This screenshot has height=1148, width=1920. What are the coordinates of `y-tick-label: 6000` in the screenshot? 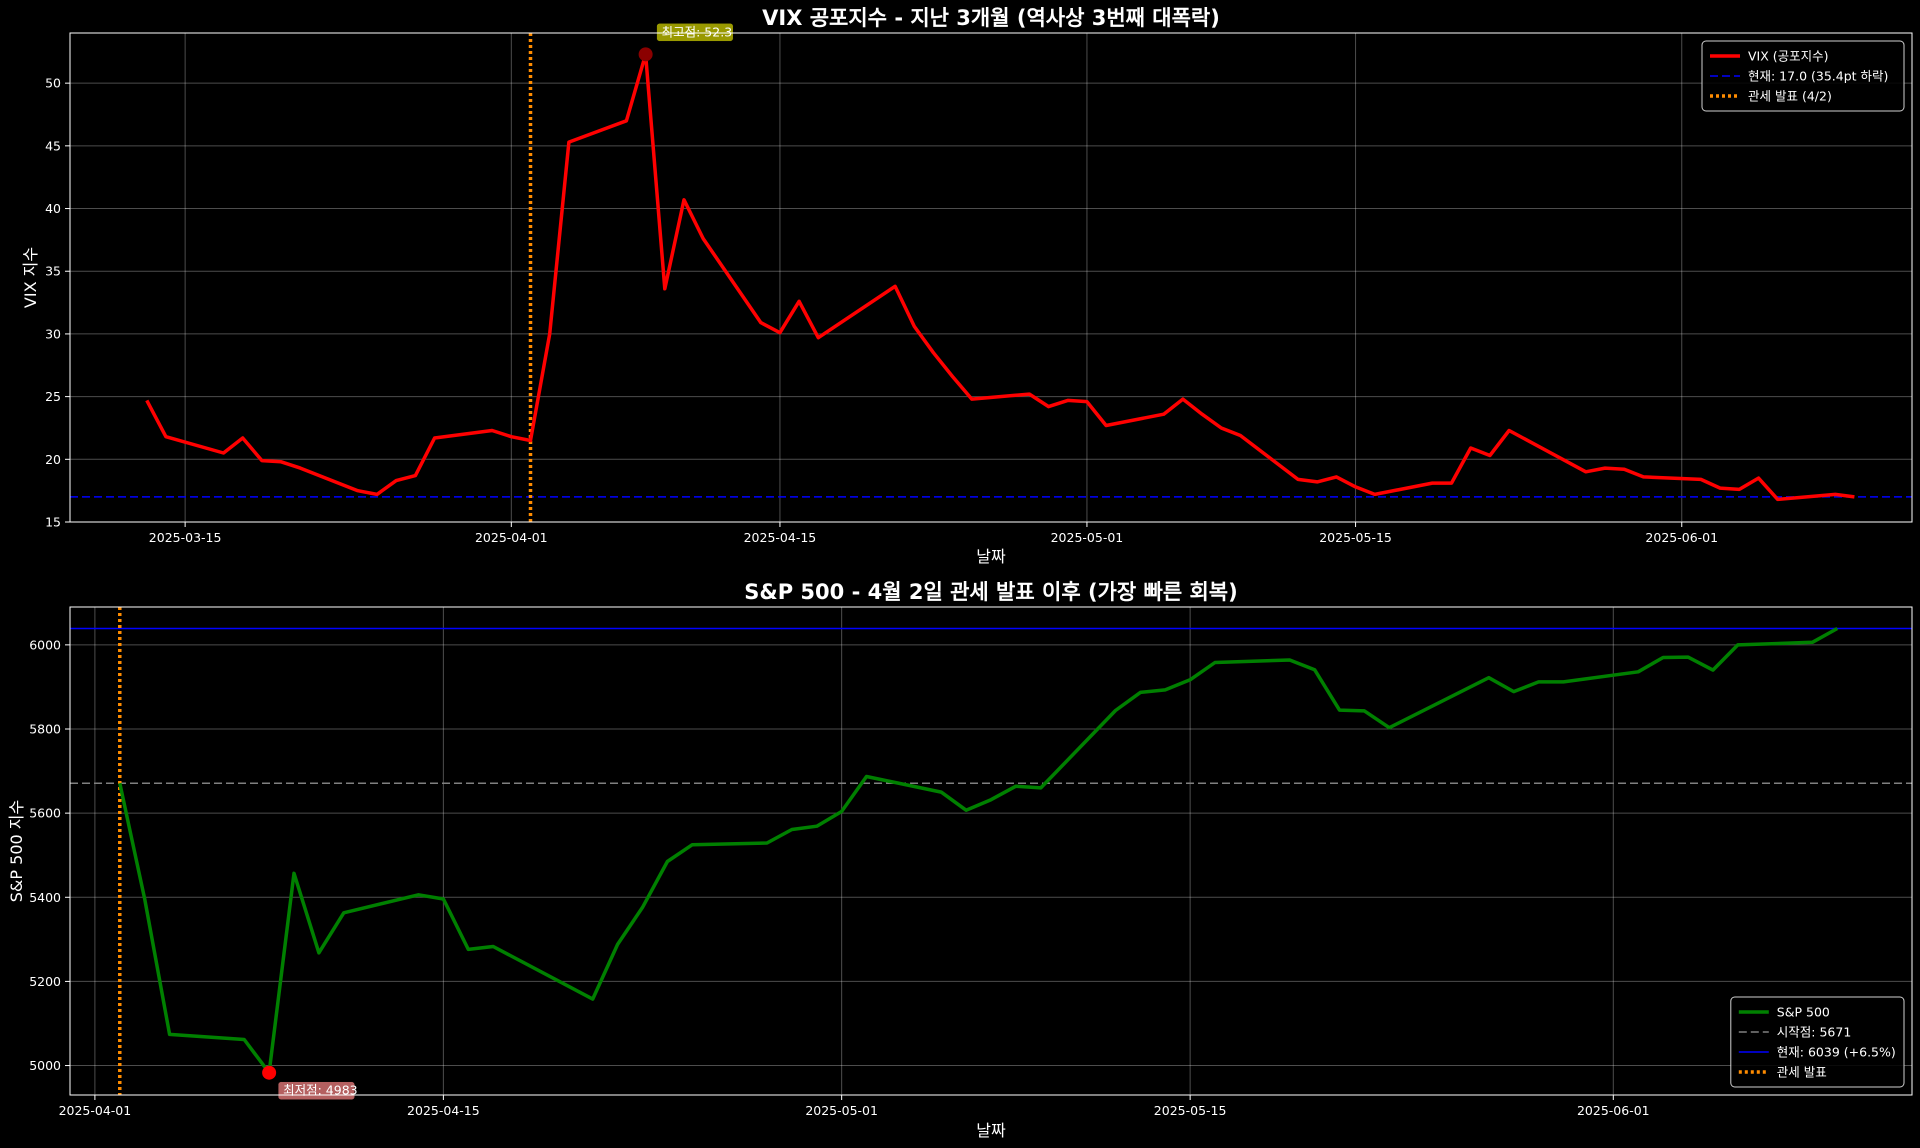 It's located at (45, 644).